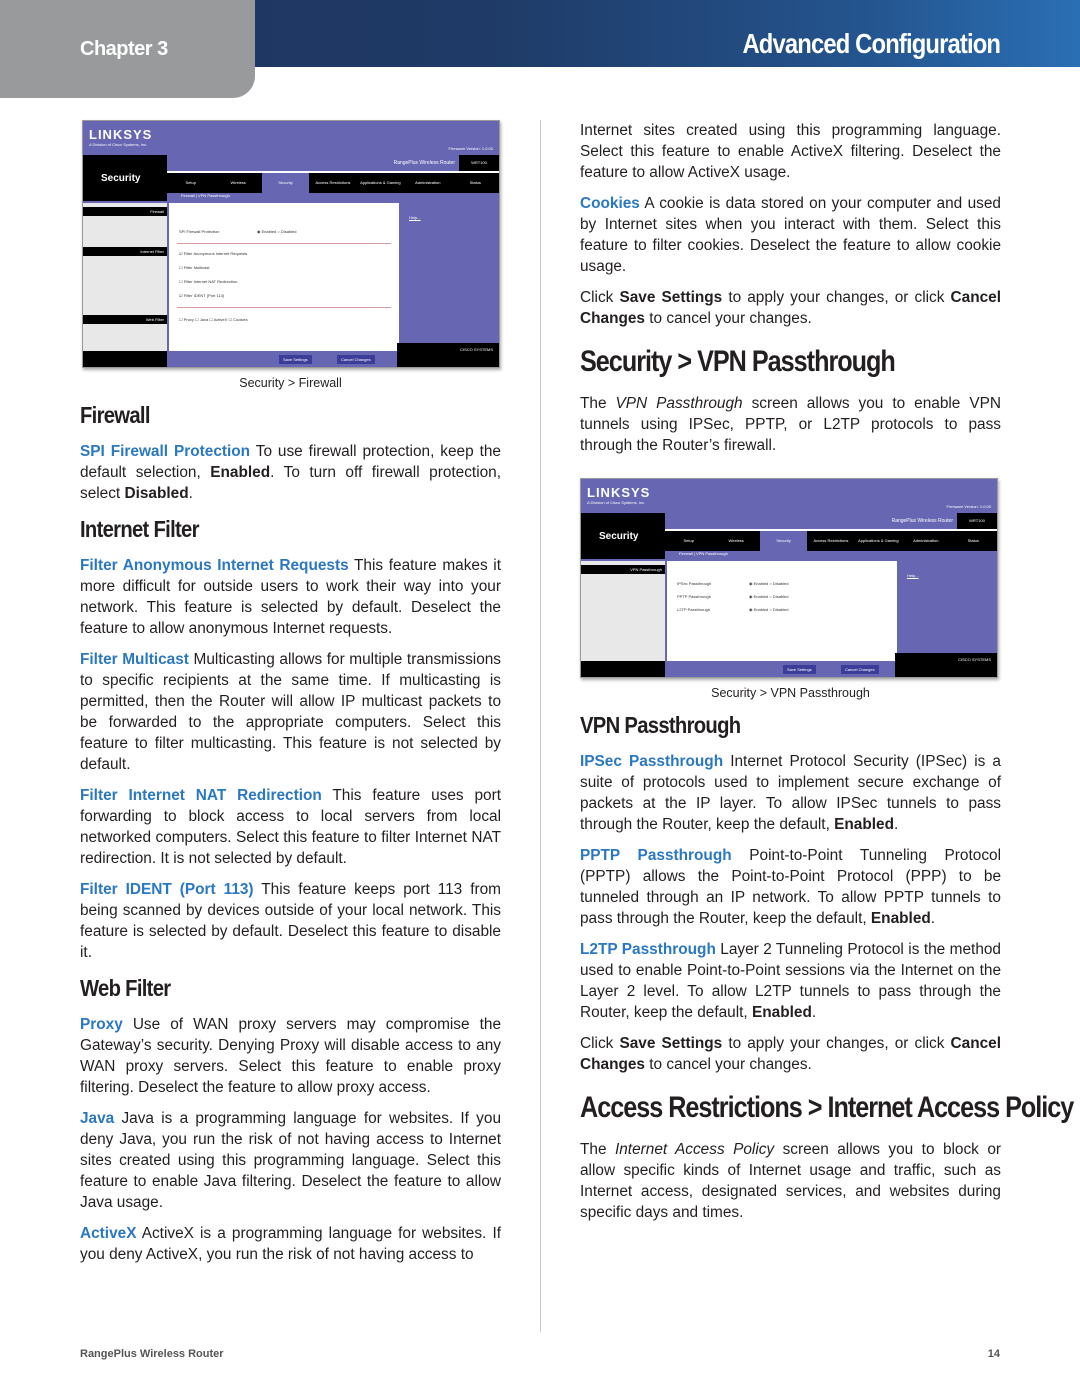  Describe the element at coordinates (125, 285) in the screenshot. I see `left-pane: Firewall Internet Filter Web Filter` at that location.